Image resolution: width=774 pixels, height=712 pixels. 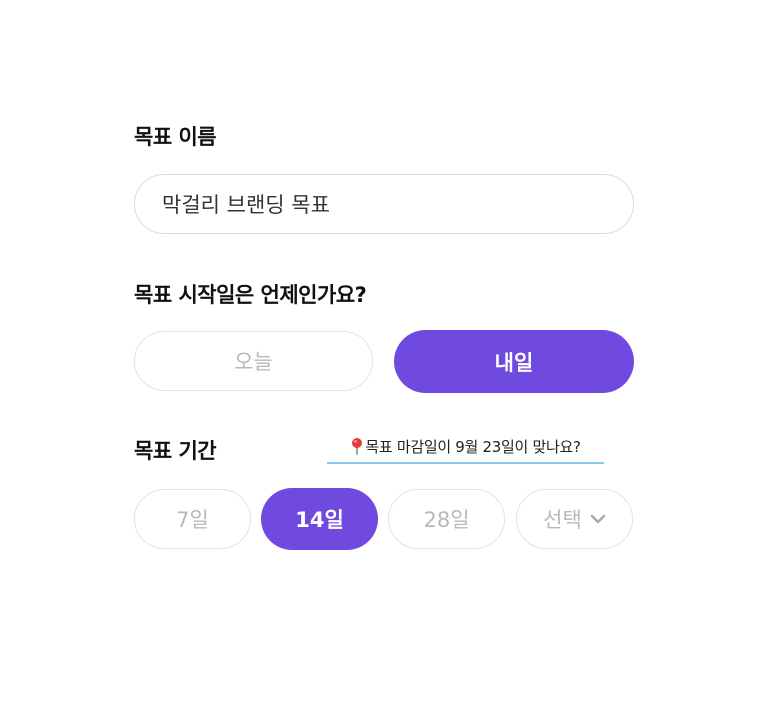 What do you see at coordinates (175, 451) in the screenshot?
I see `duration-label: 목표 기간` at bounding box center [175, 451].